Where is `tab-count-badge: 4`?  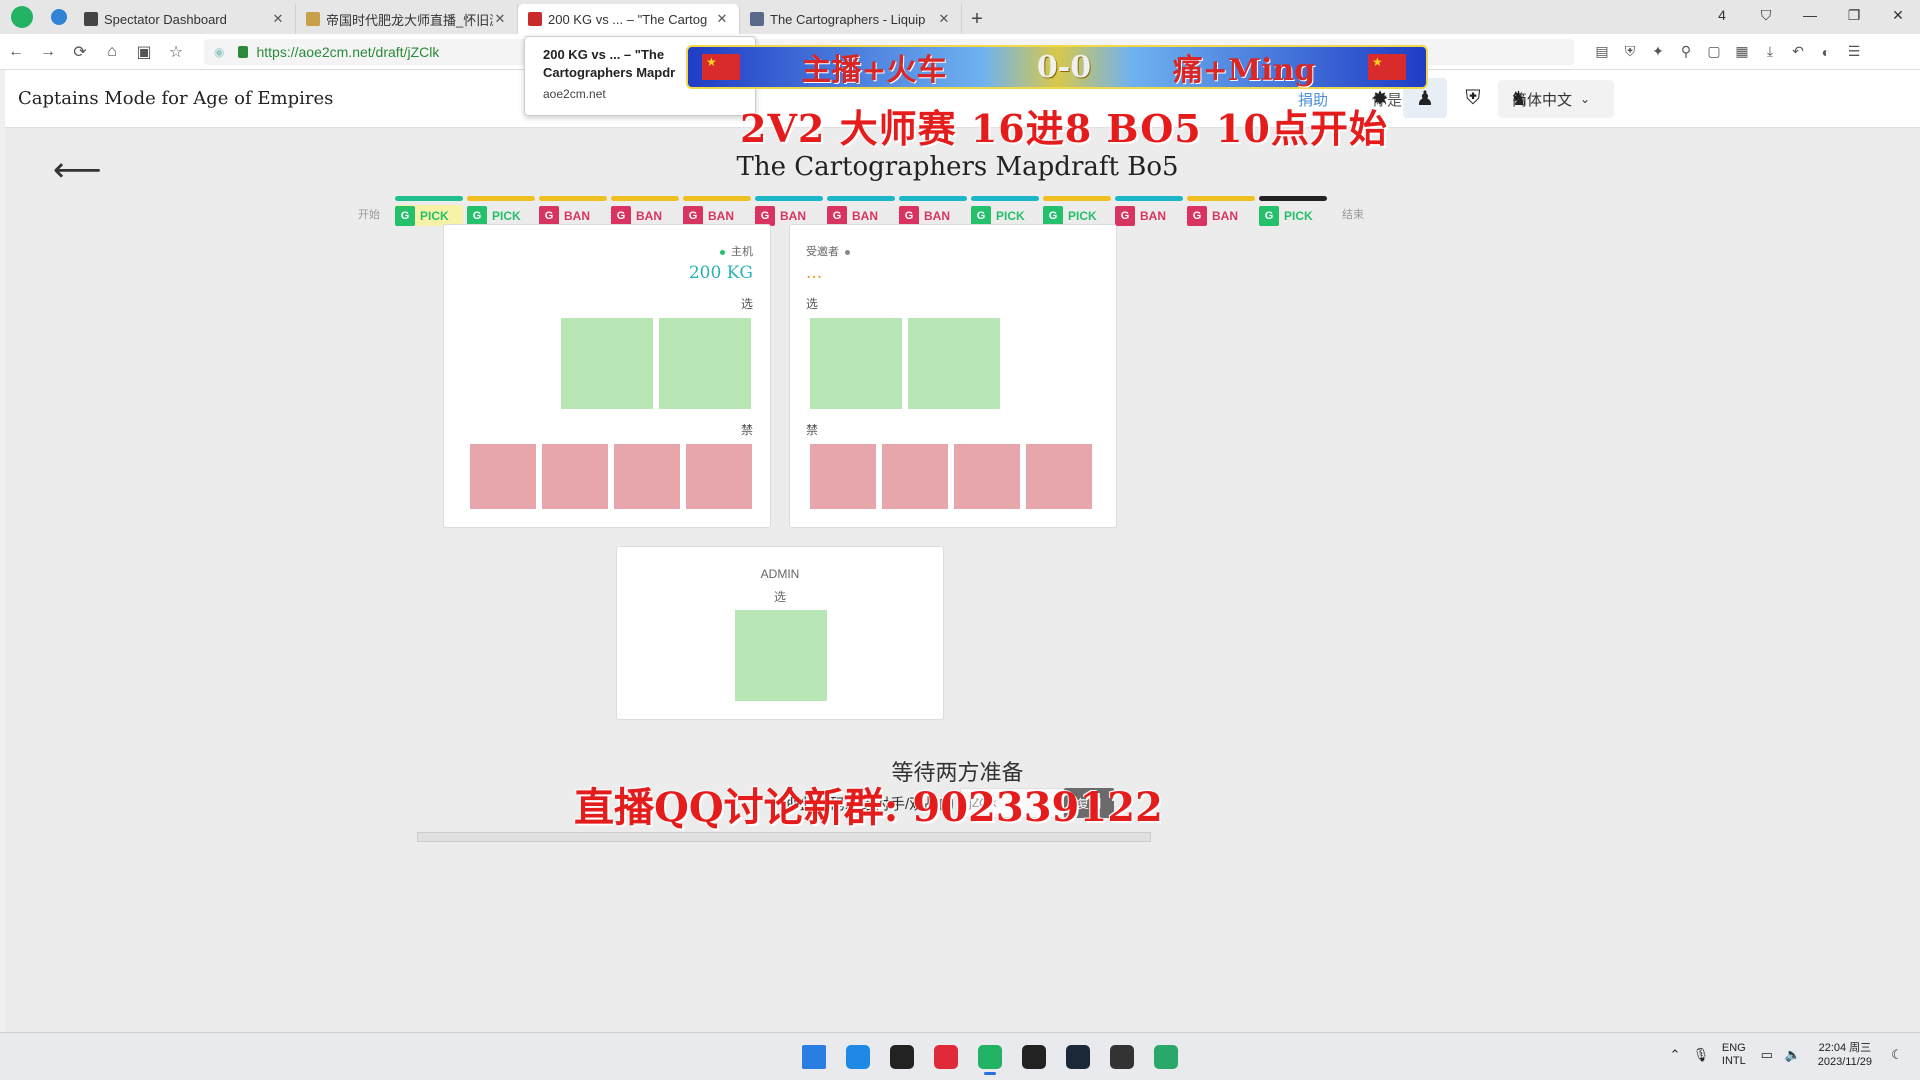 tab-count-badge: 4 is located at coordinates (1722, 15).